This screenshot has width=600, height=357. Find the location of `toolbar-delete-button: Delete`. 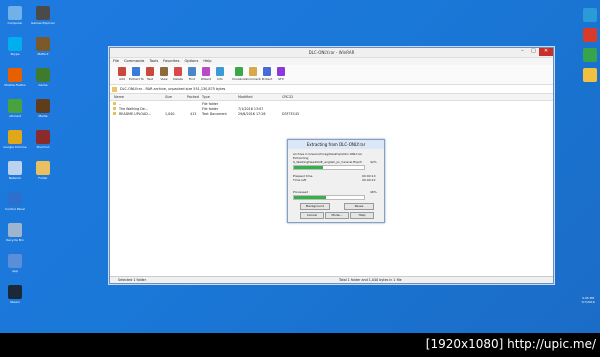

toolbar-delete-button: Delete is located at coordinates (178, 74).